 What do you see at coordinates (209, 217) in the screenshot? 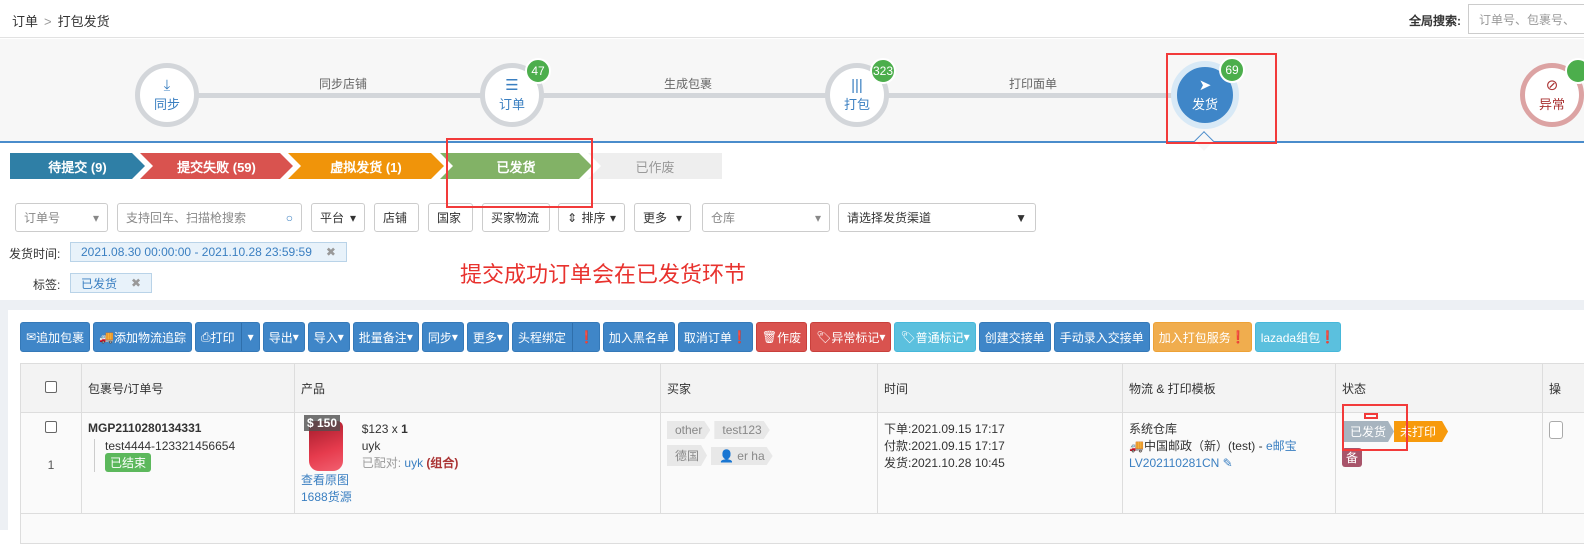
I see `search-input: 支持回车、扫描枪搜索○` at bounding box center [209, 217].